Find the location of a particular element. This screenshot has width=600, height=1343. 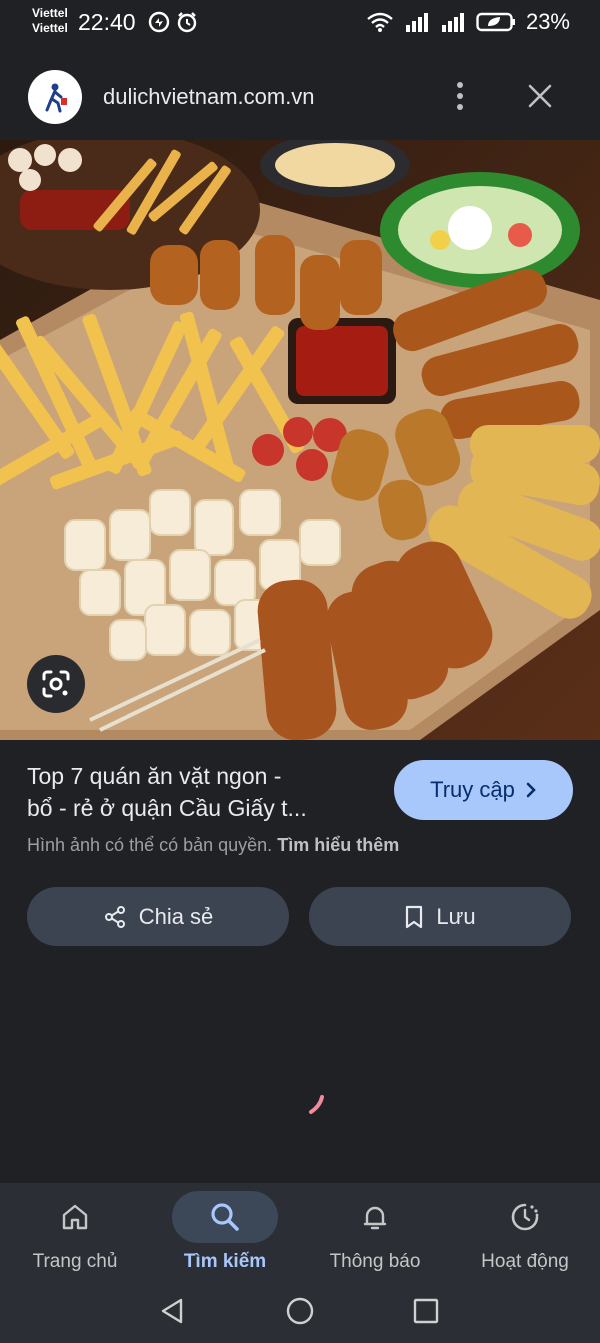

nav-item-notifications: Thông báo is located at coordinates (375, 1231).